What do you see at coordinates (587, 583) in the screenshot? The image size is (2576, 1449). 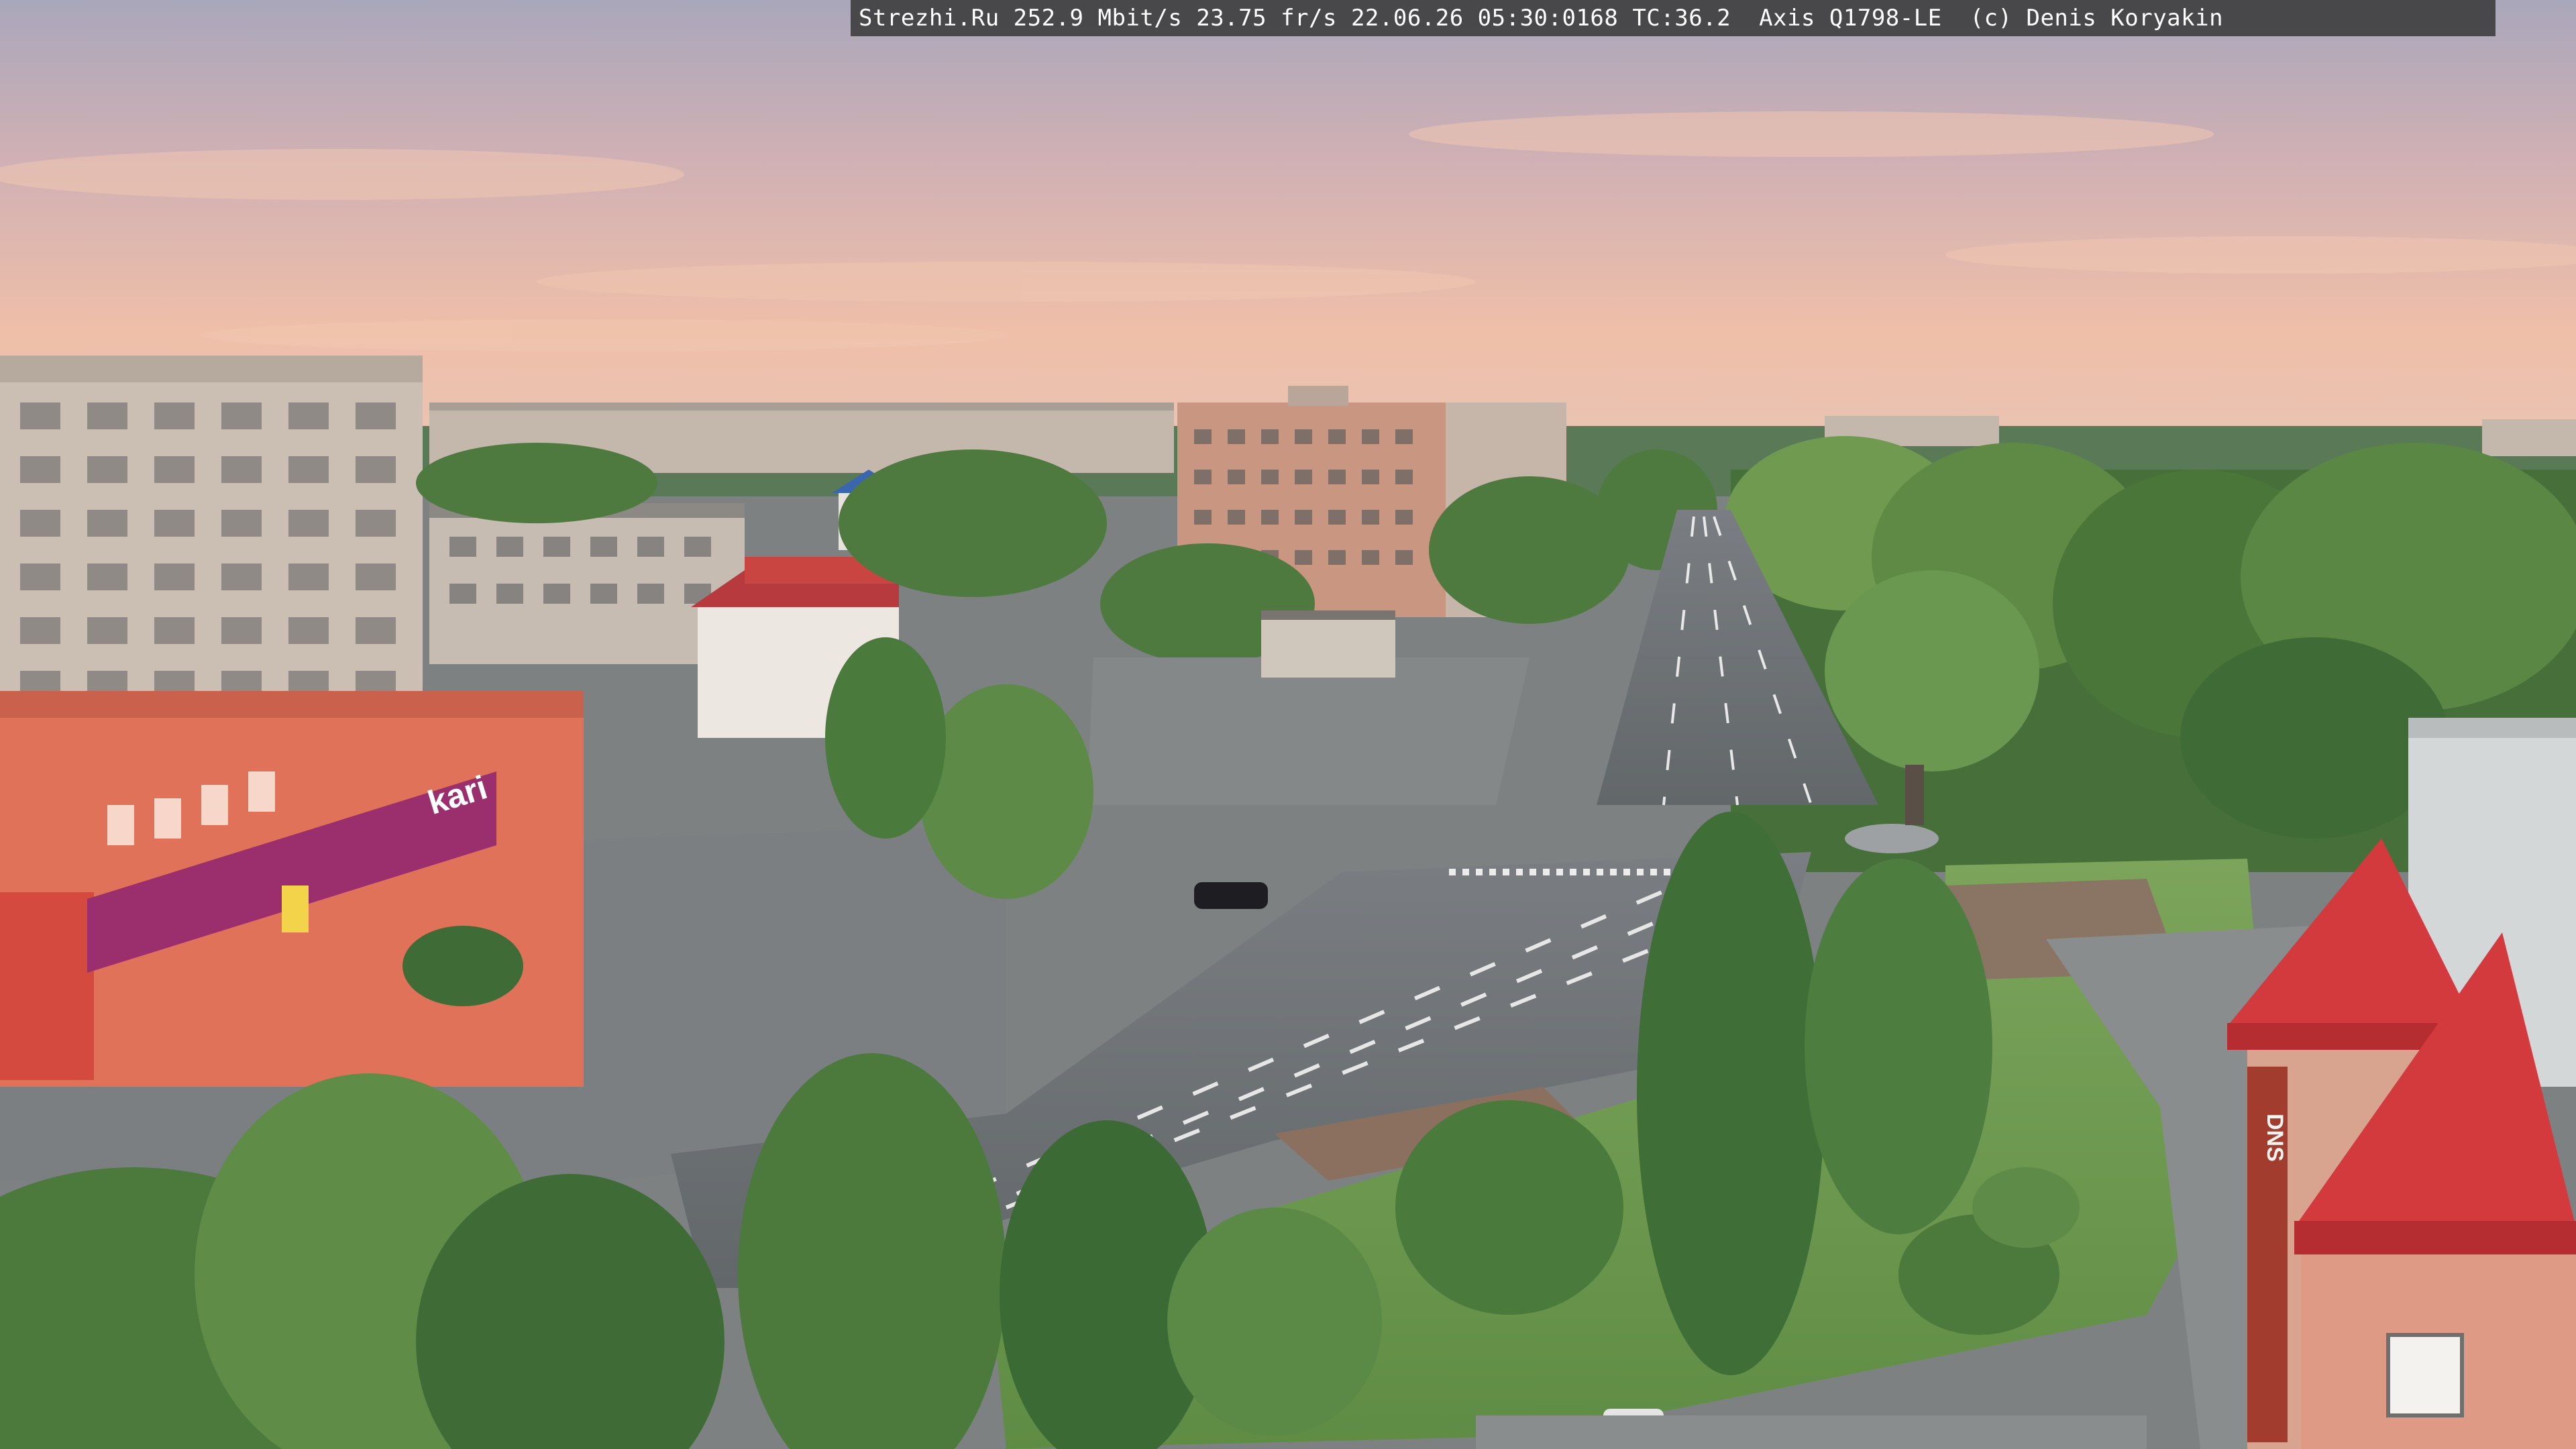 I see `building-middle-left` at bounding box center [587, 583].